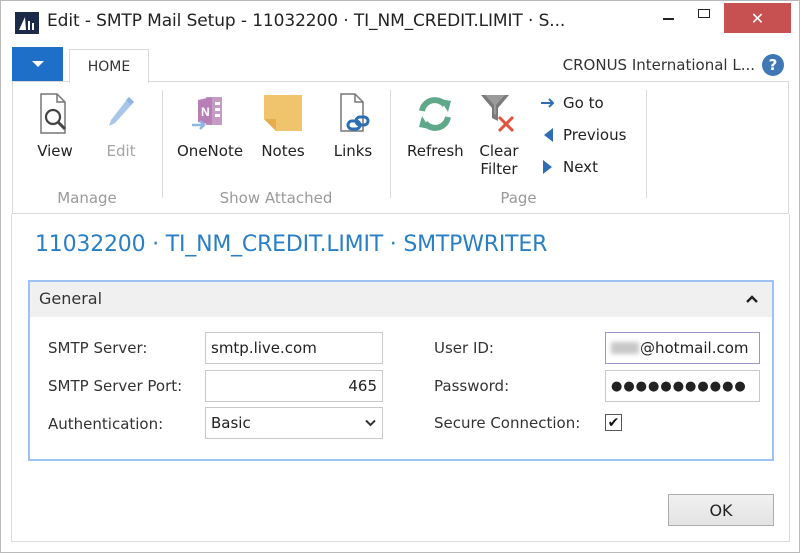 The height and width of the screenshot is (553, 800). I want to click on maximize-icon, so click(704, 13).